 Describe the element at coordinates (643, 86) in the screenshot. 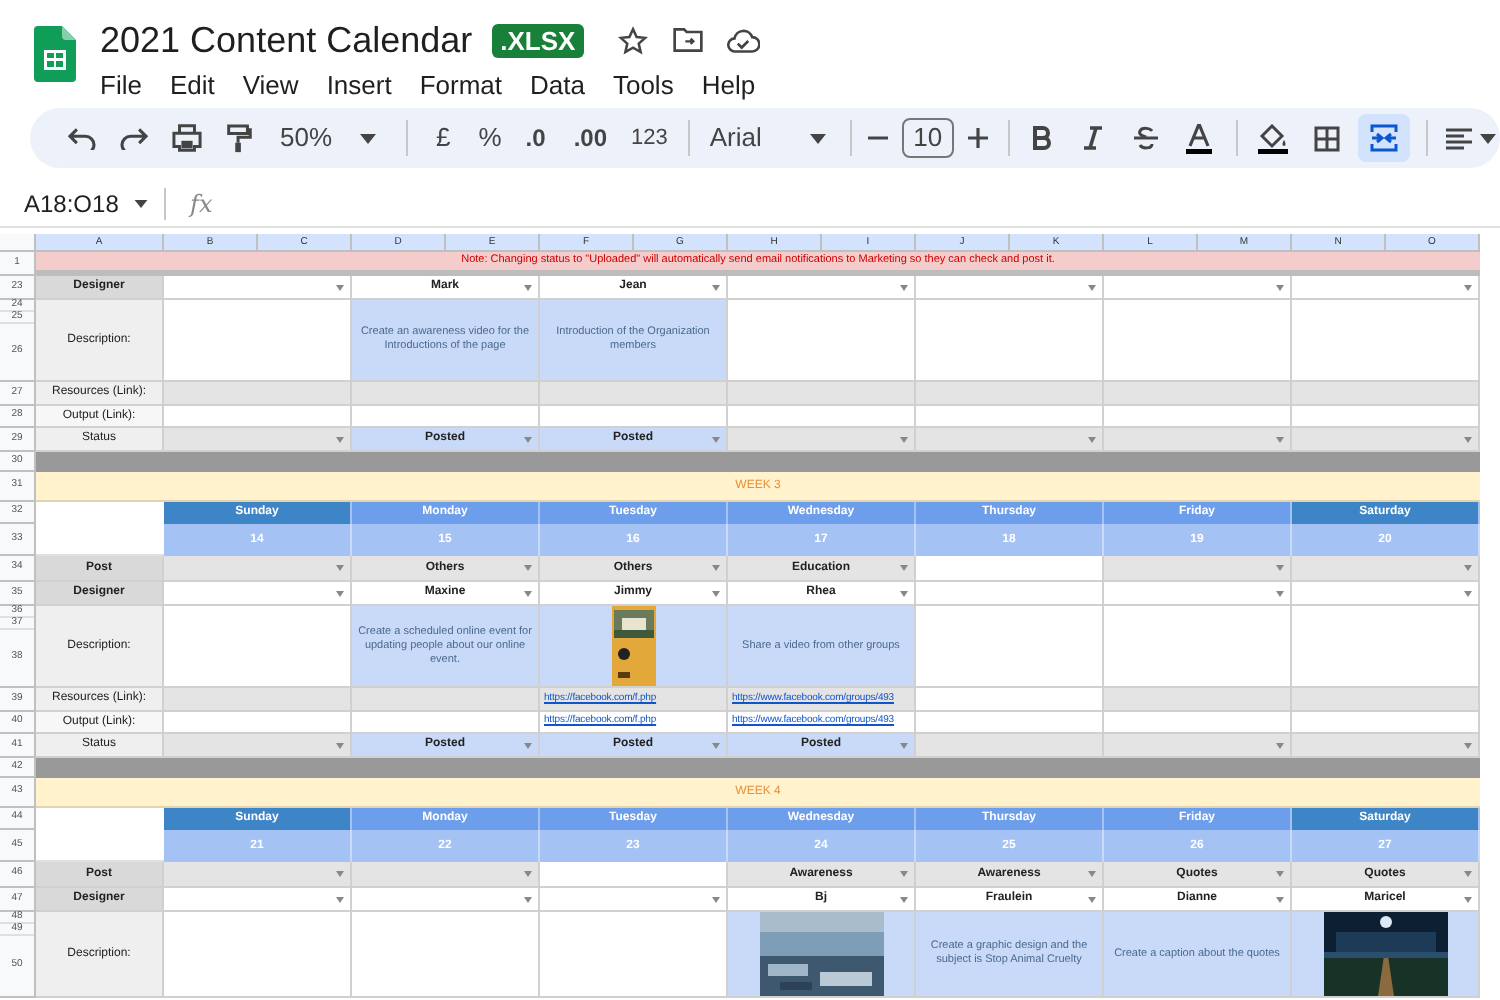

I see `menu-item: Tools` at that location.